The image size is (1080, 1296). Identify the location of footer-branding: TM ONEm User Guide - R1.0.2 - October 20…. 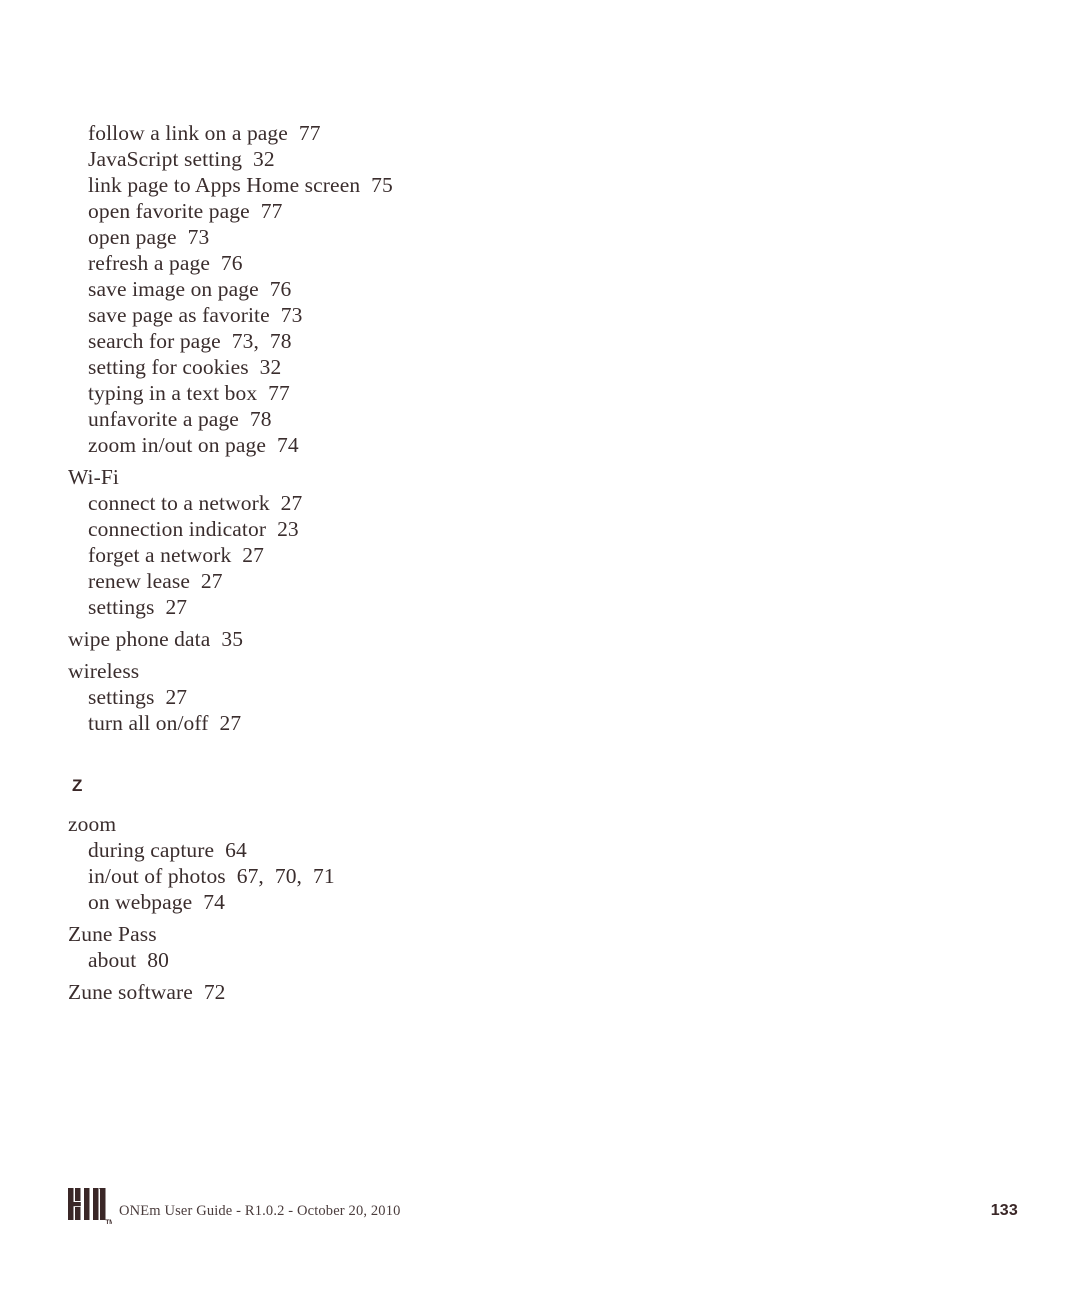
(234, 1207).